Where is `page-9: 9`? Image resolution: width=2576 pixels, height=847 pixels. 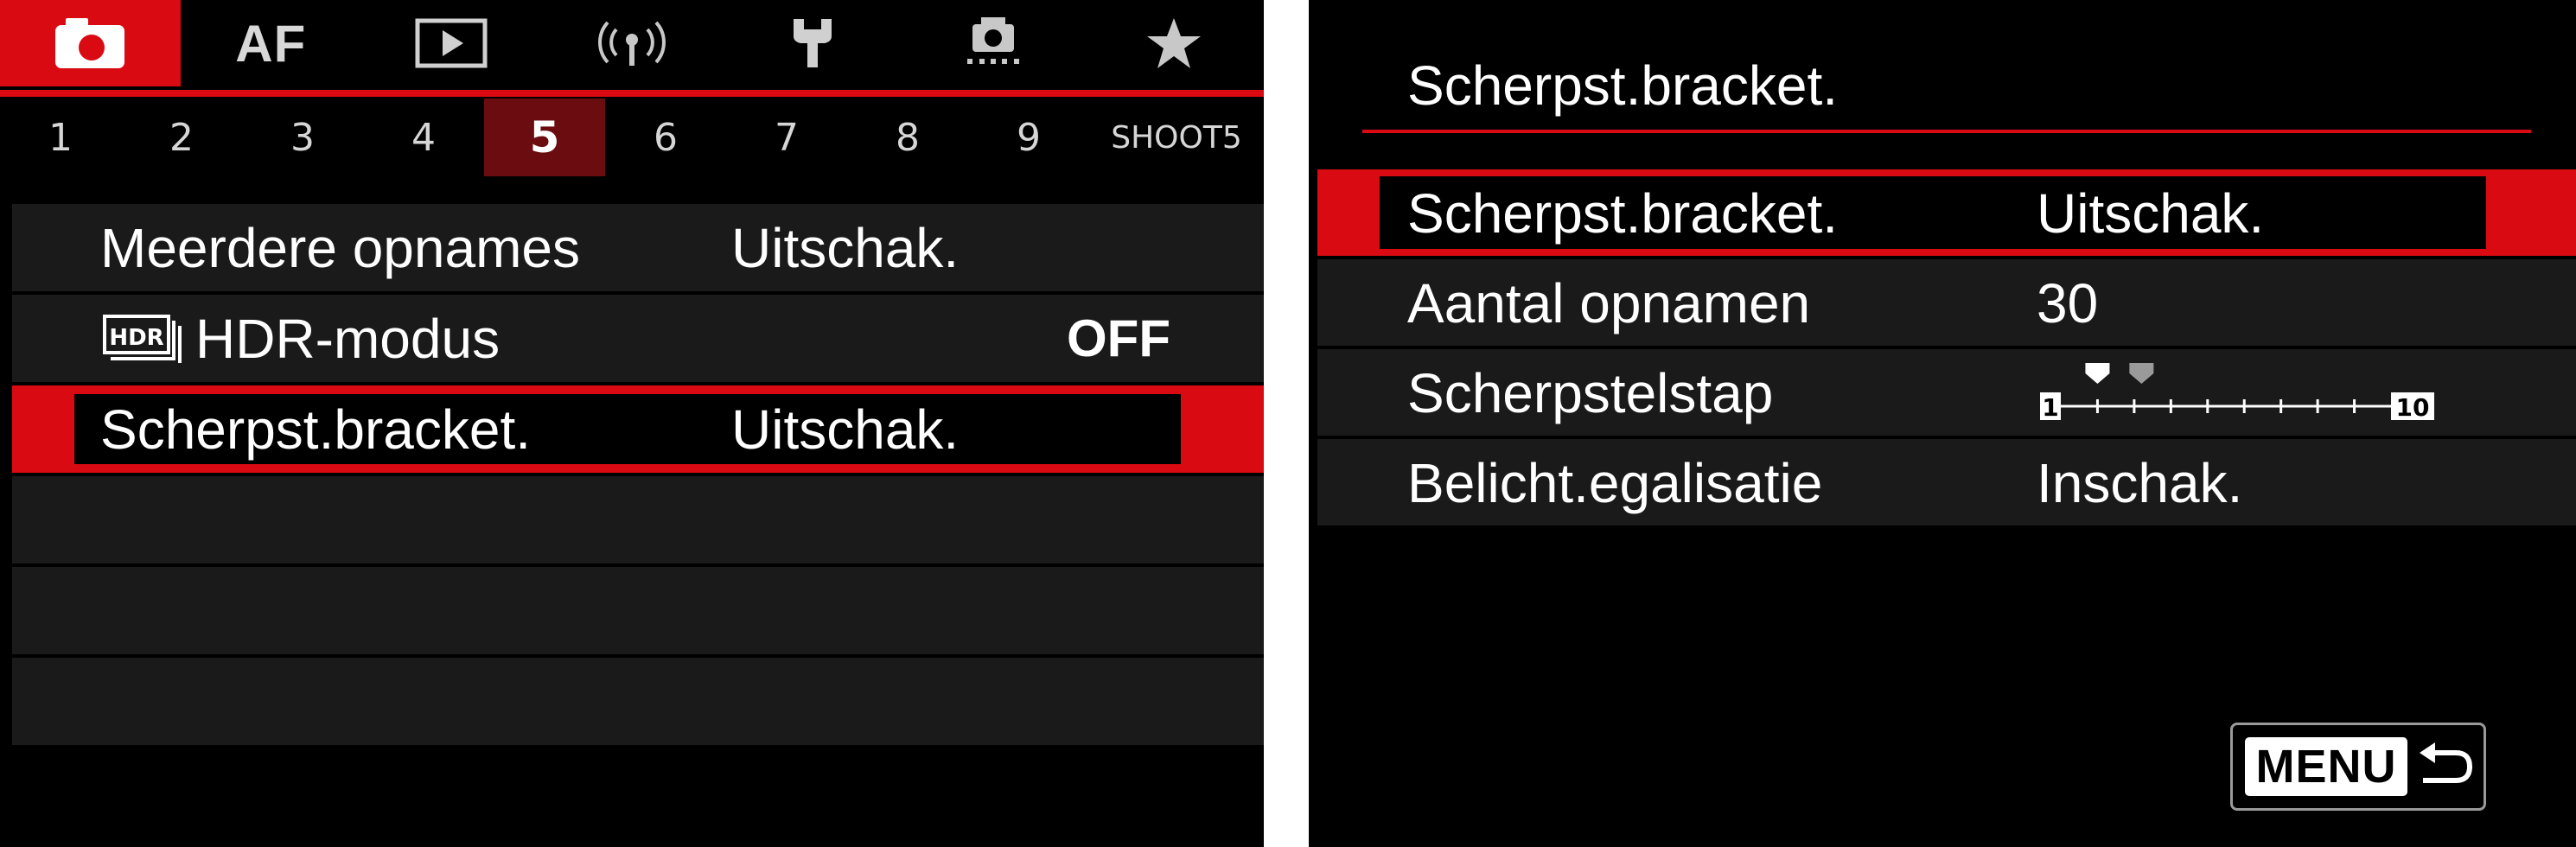
page-9: 9 is located at coordinates (1028, 137).